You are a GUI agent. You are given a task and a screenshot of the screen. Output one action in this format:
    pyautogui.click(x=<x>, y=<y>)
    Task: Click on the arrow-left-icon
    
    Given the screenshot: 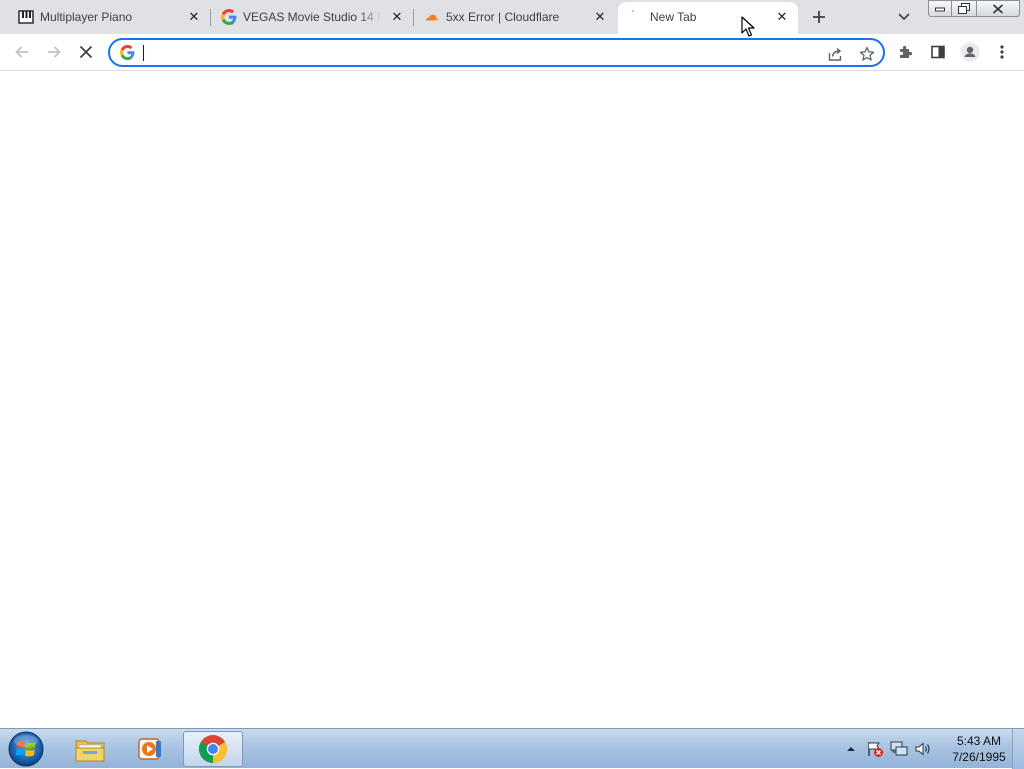 What is the action you would take?
    pyautogui.click(x=21, y=52)
    